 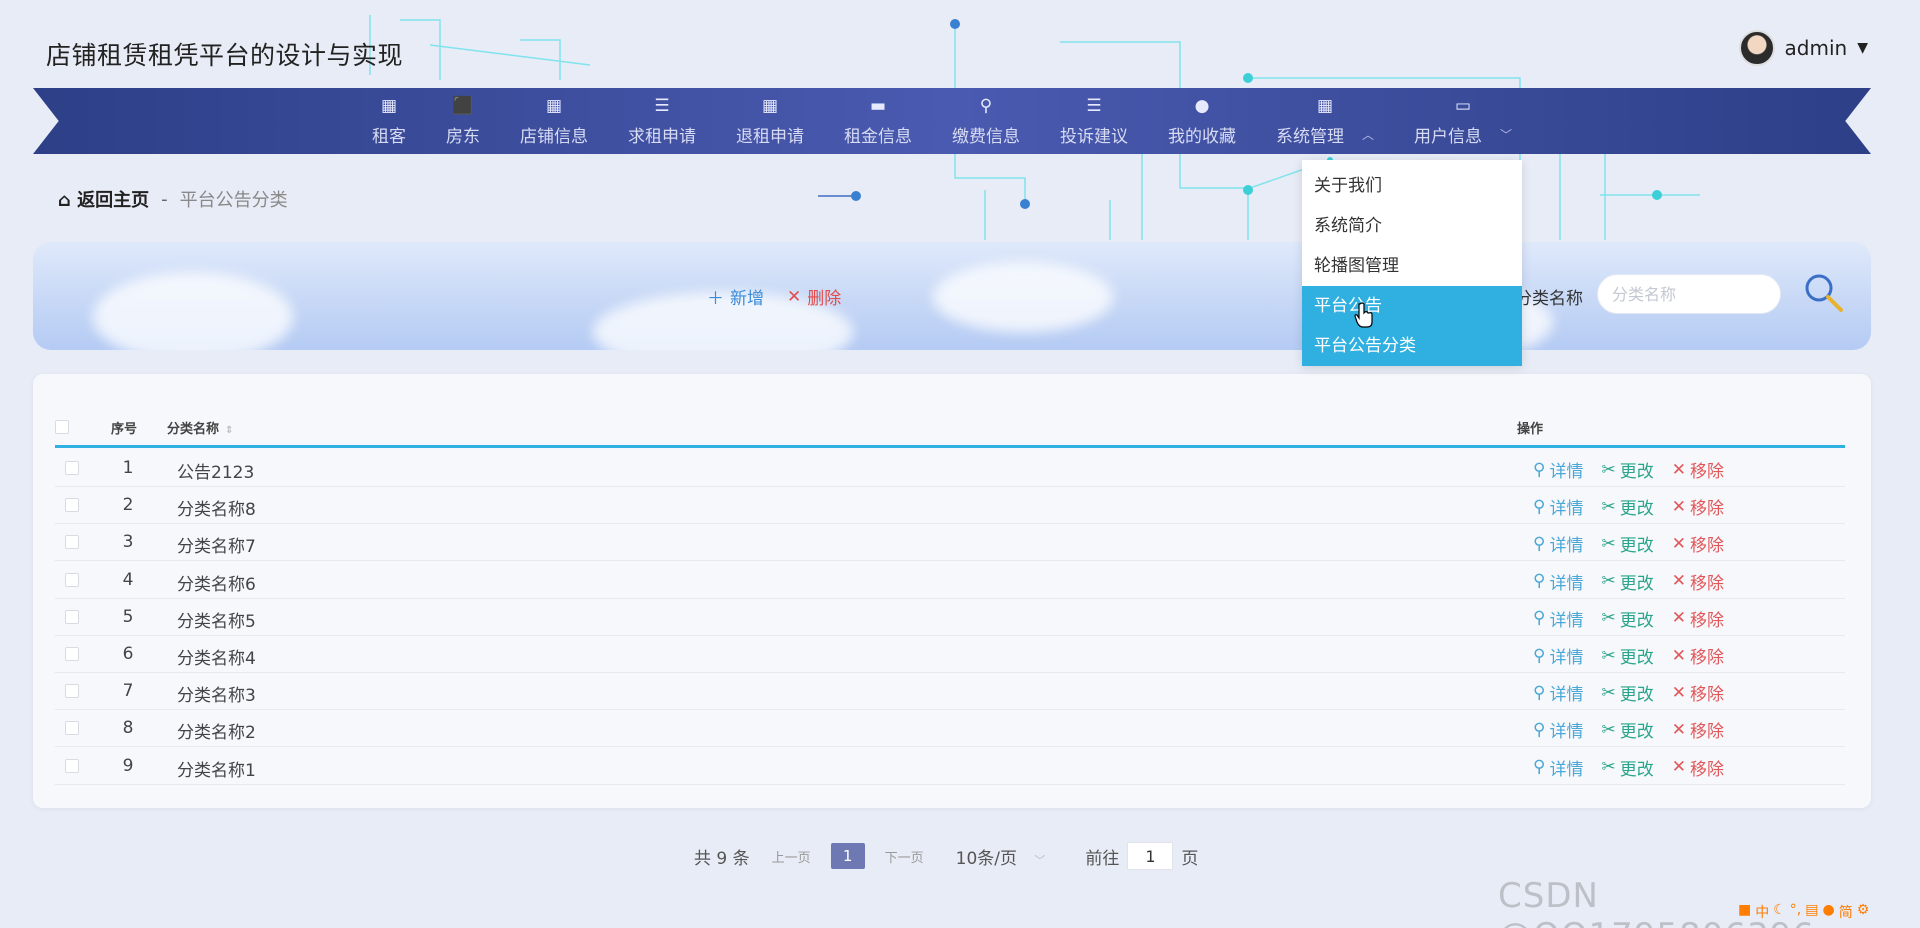 What do you see at coordinates (735, 296) in the screenshot?
I see `add-button: ＋ 新增` at bounding box center [735, 296].